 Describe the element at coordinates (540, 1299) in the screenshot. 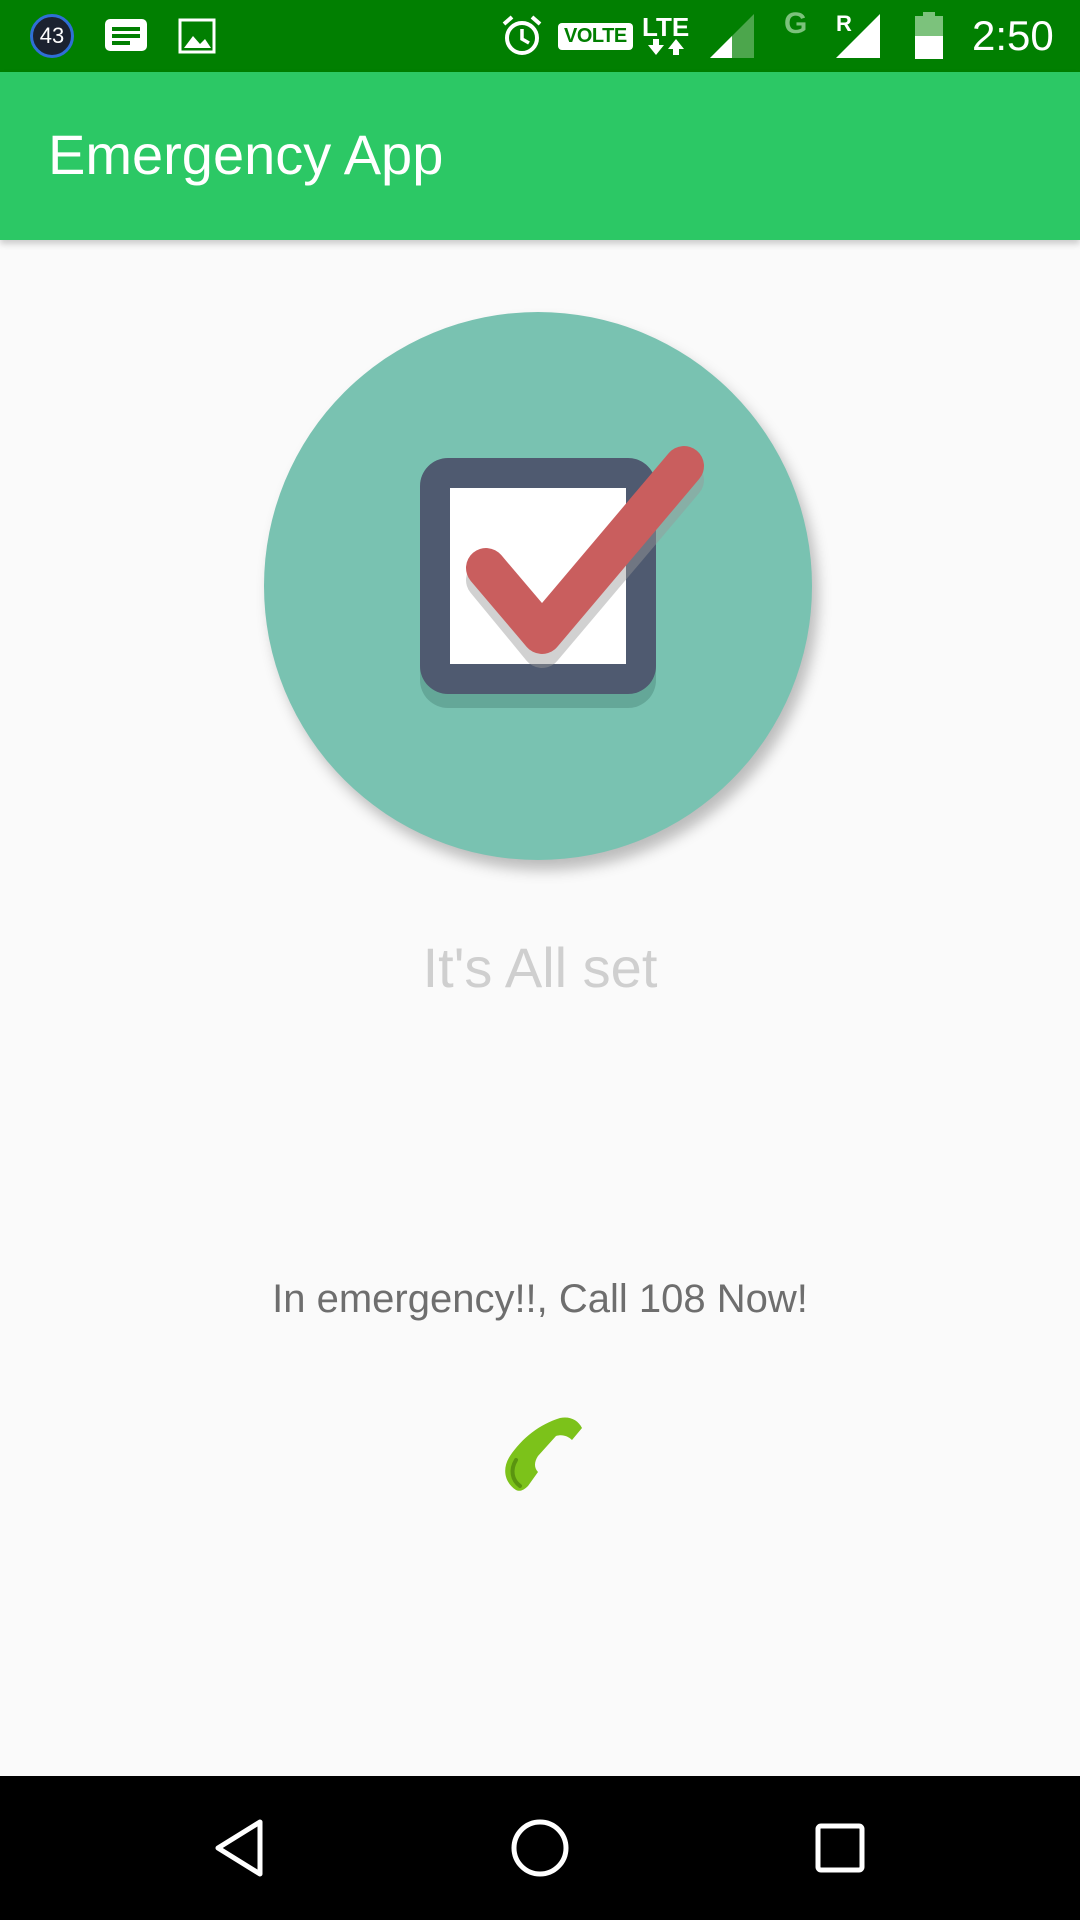

I see `emergency-message: In emergency!!, Call 108 Now!` at that location.